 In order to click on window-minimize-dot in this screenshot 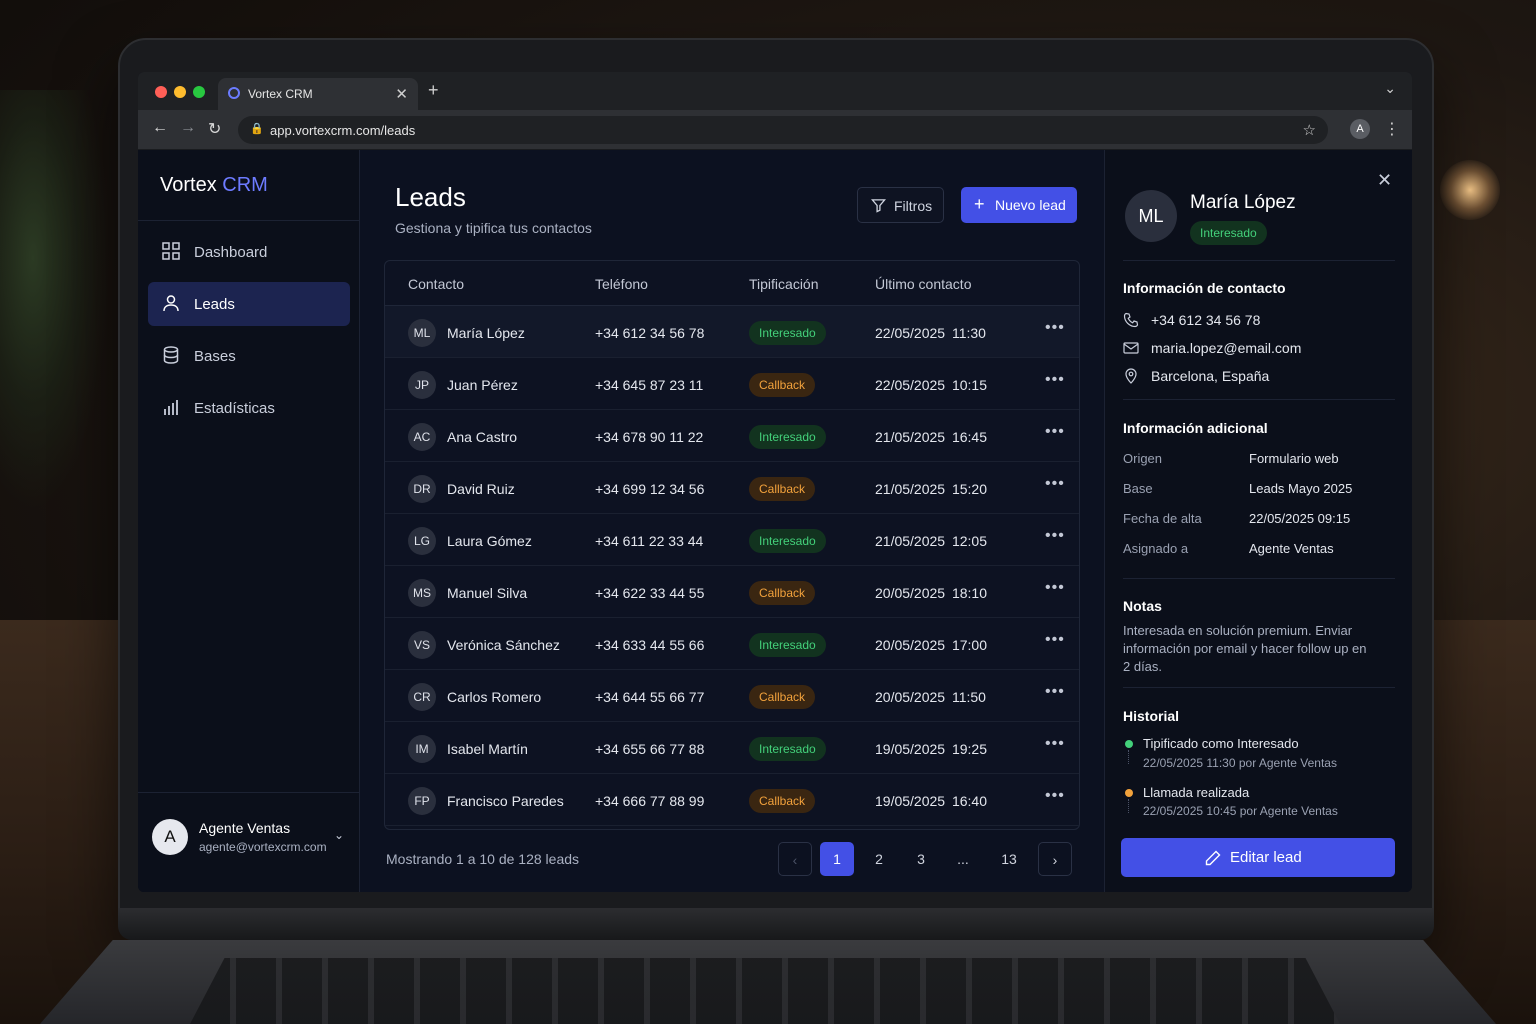, I will do `click(180, 92)`.